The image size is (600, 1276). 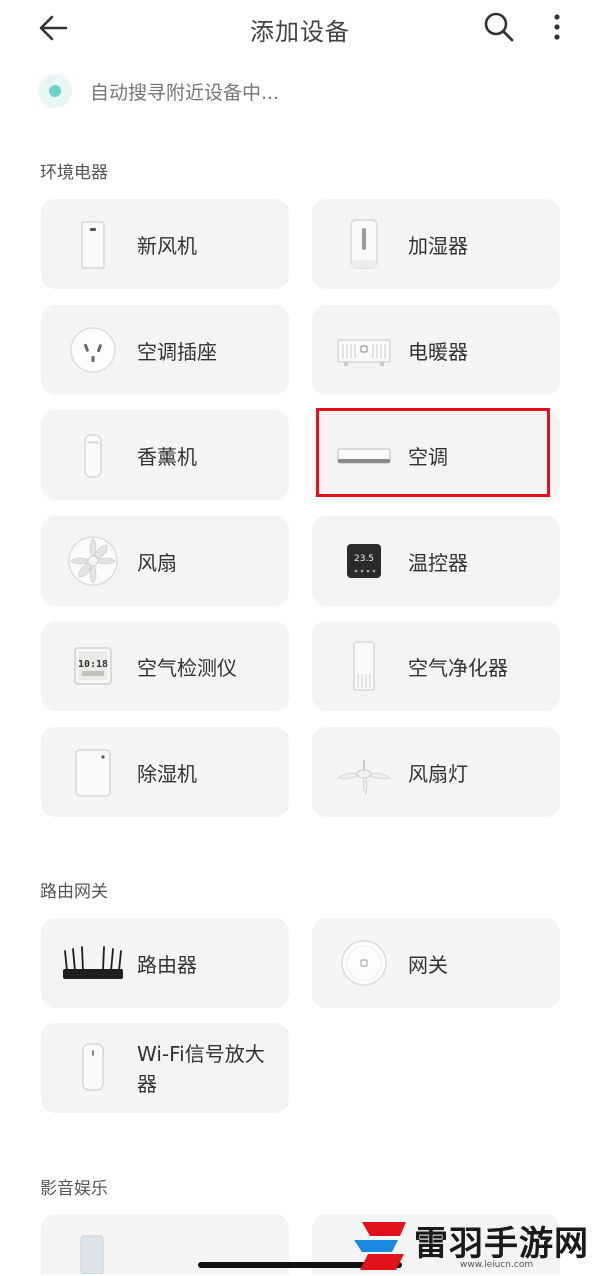 I want to click on device-label: 网关, so click(x=428, y=965).